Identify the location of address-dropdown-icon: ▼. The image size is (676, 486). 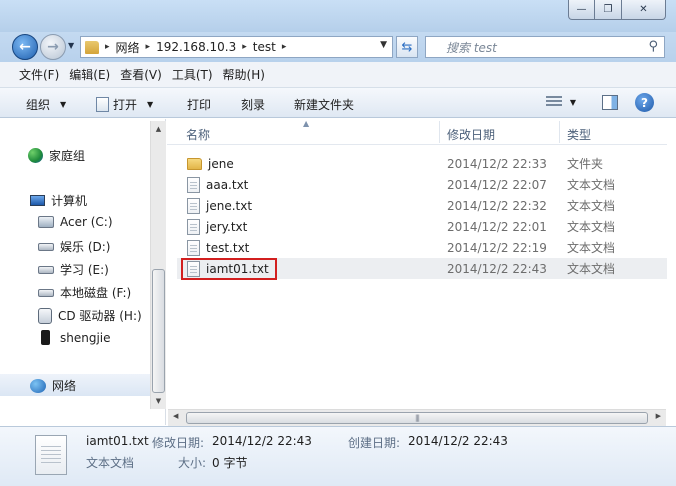
(383, 45).